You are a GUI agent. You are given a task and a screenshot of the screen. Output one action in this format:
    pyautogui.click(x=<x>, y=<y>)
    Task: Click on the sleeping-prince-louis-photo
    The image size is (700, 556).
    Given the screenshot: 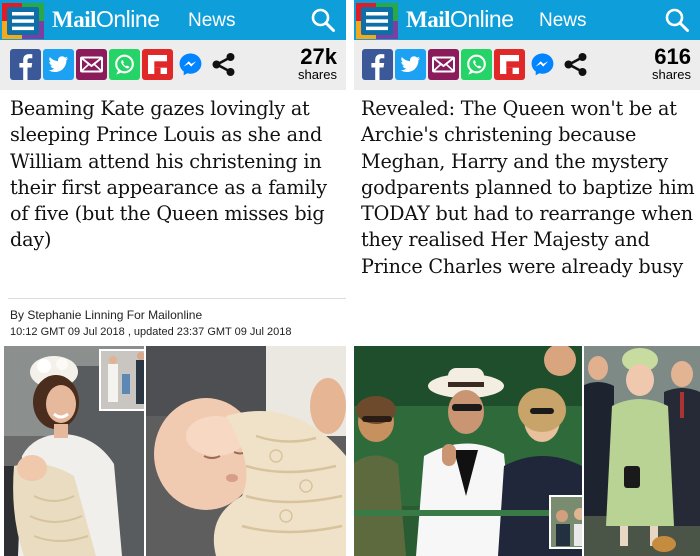 What is the action you would take?
    pyautogui.click(x=246, y=451)
    